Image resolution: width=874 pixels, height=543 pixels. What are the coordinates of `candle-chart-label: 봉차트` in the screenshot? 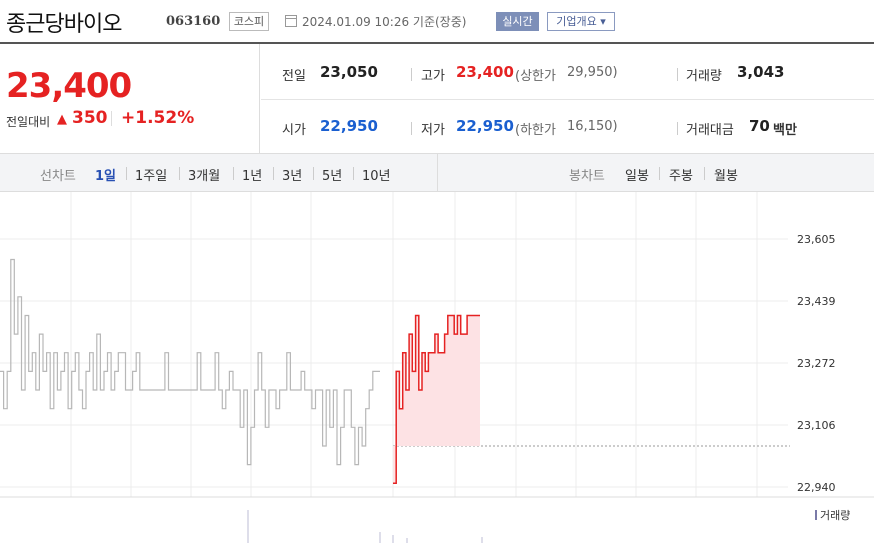 It's located at (587, 176).